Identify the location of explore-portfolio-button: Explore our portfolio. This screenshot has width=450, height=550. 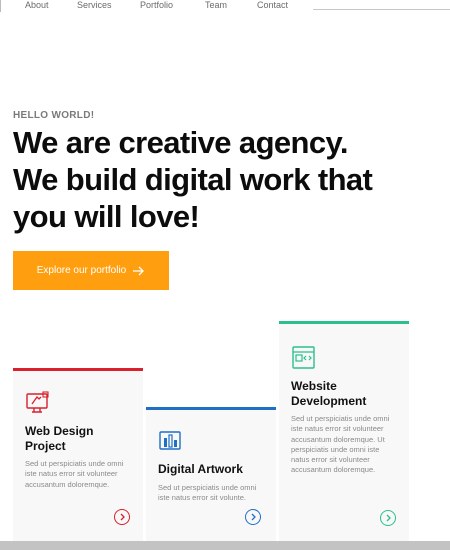
(91, 270).